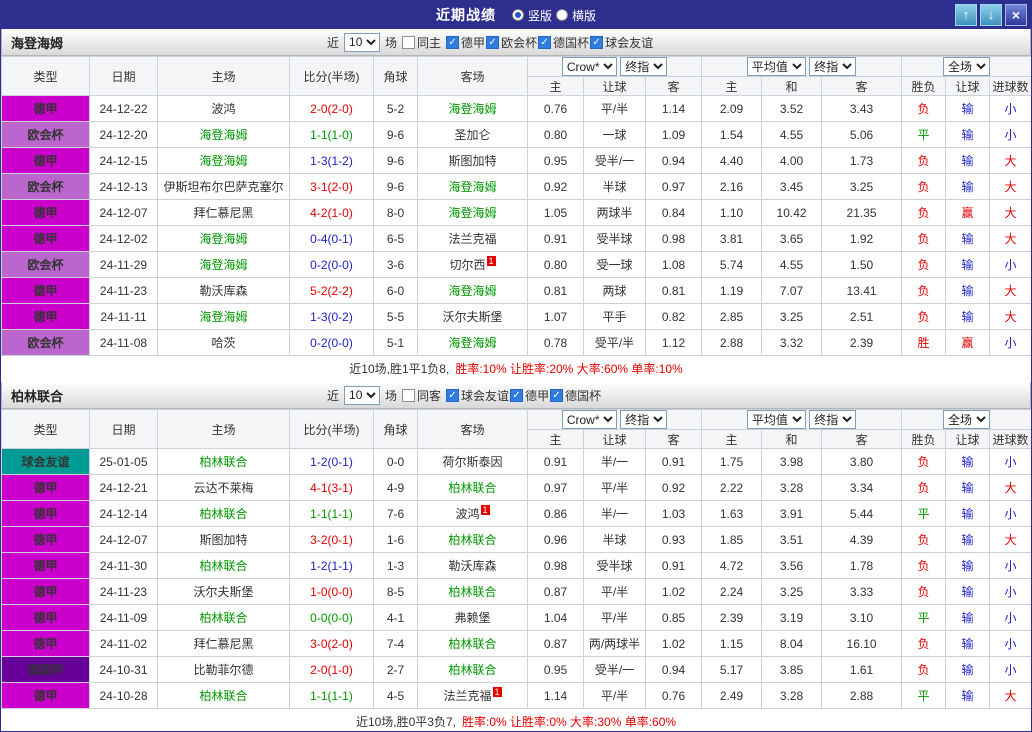 The height and width of the screenshot is (732, 1032). I want to click on avg-away: 4.39, so click(862, 539).